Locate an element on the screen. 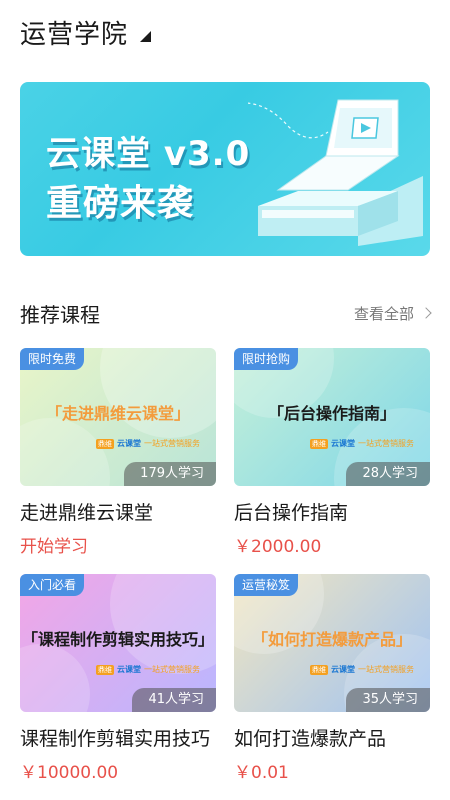 The image size is (450, 800). banner-title-line2: 重磅来袭 is located at coordinates (120, 203).